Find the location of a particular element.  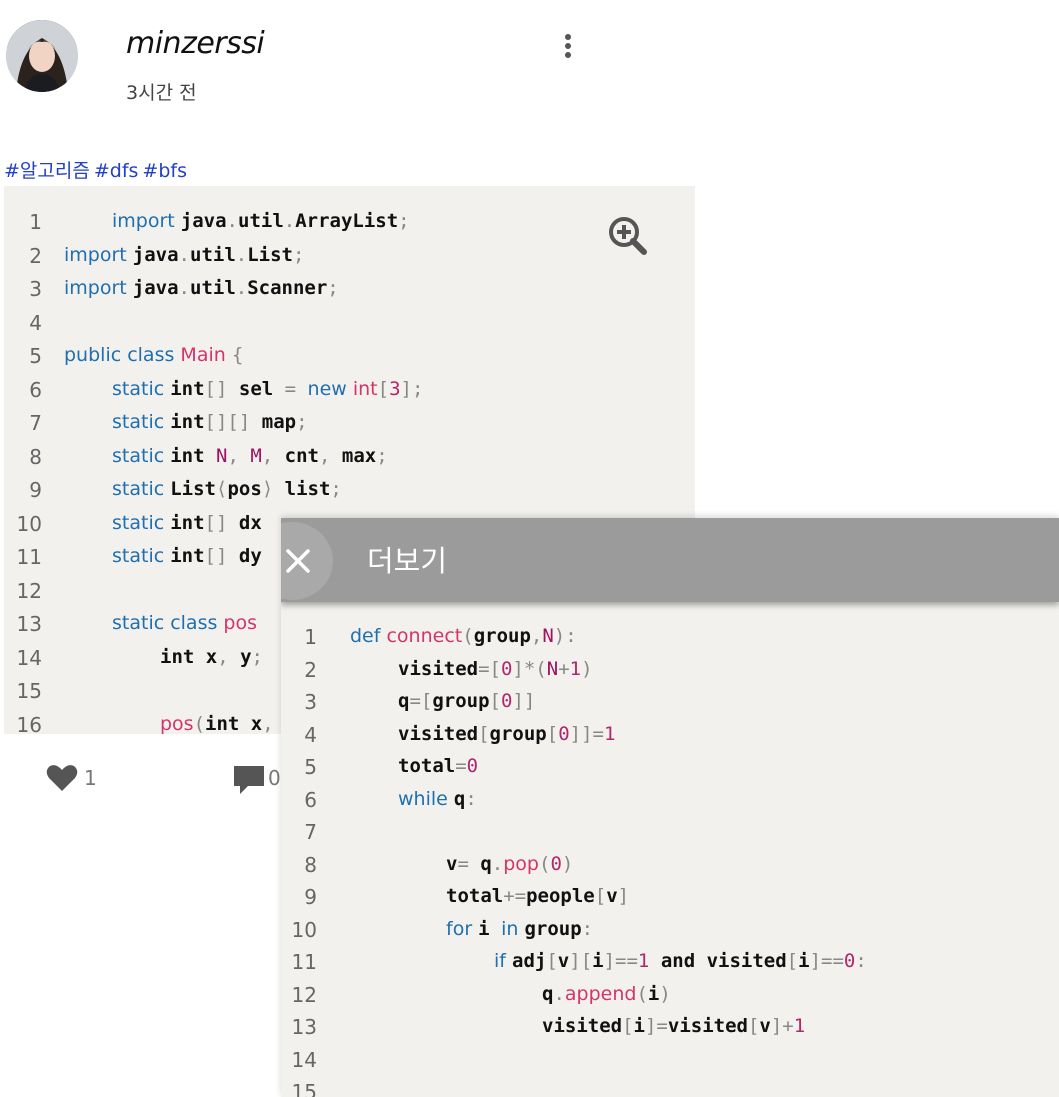

close-button is located at coordinates (307, 561).